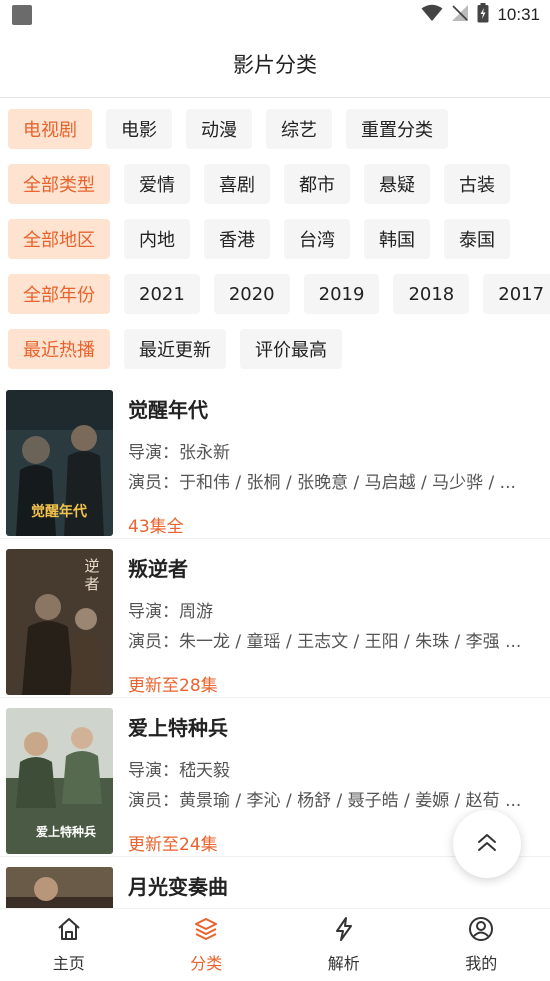 The height and width of the screenshot is (981, 550). I want to click on tab-home: 主页, so click(69, 945).